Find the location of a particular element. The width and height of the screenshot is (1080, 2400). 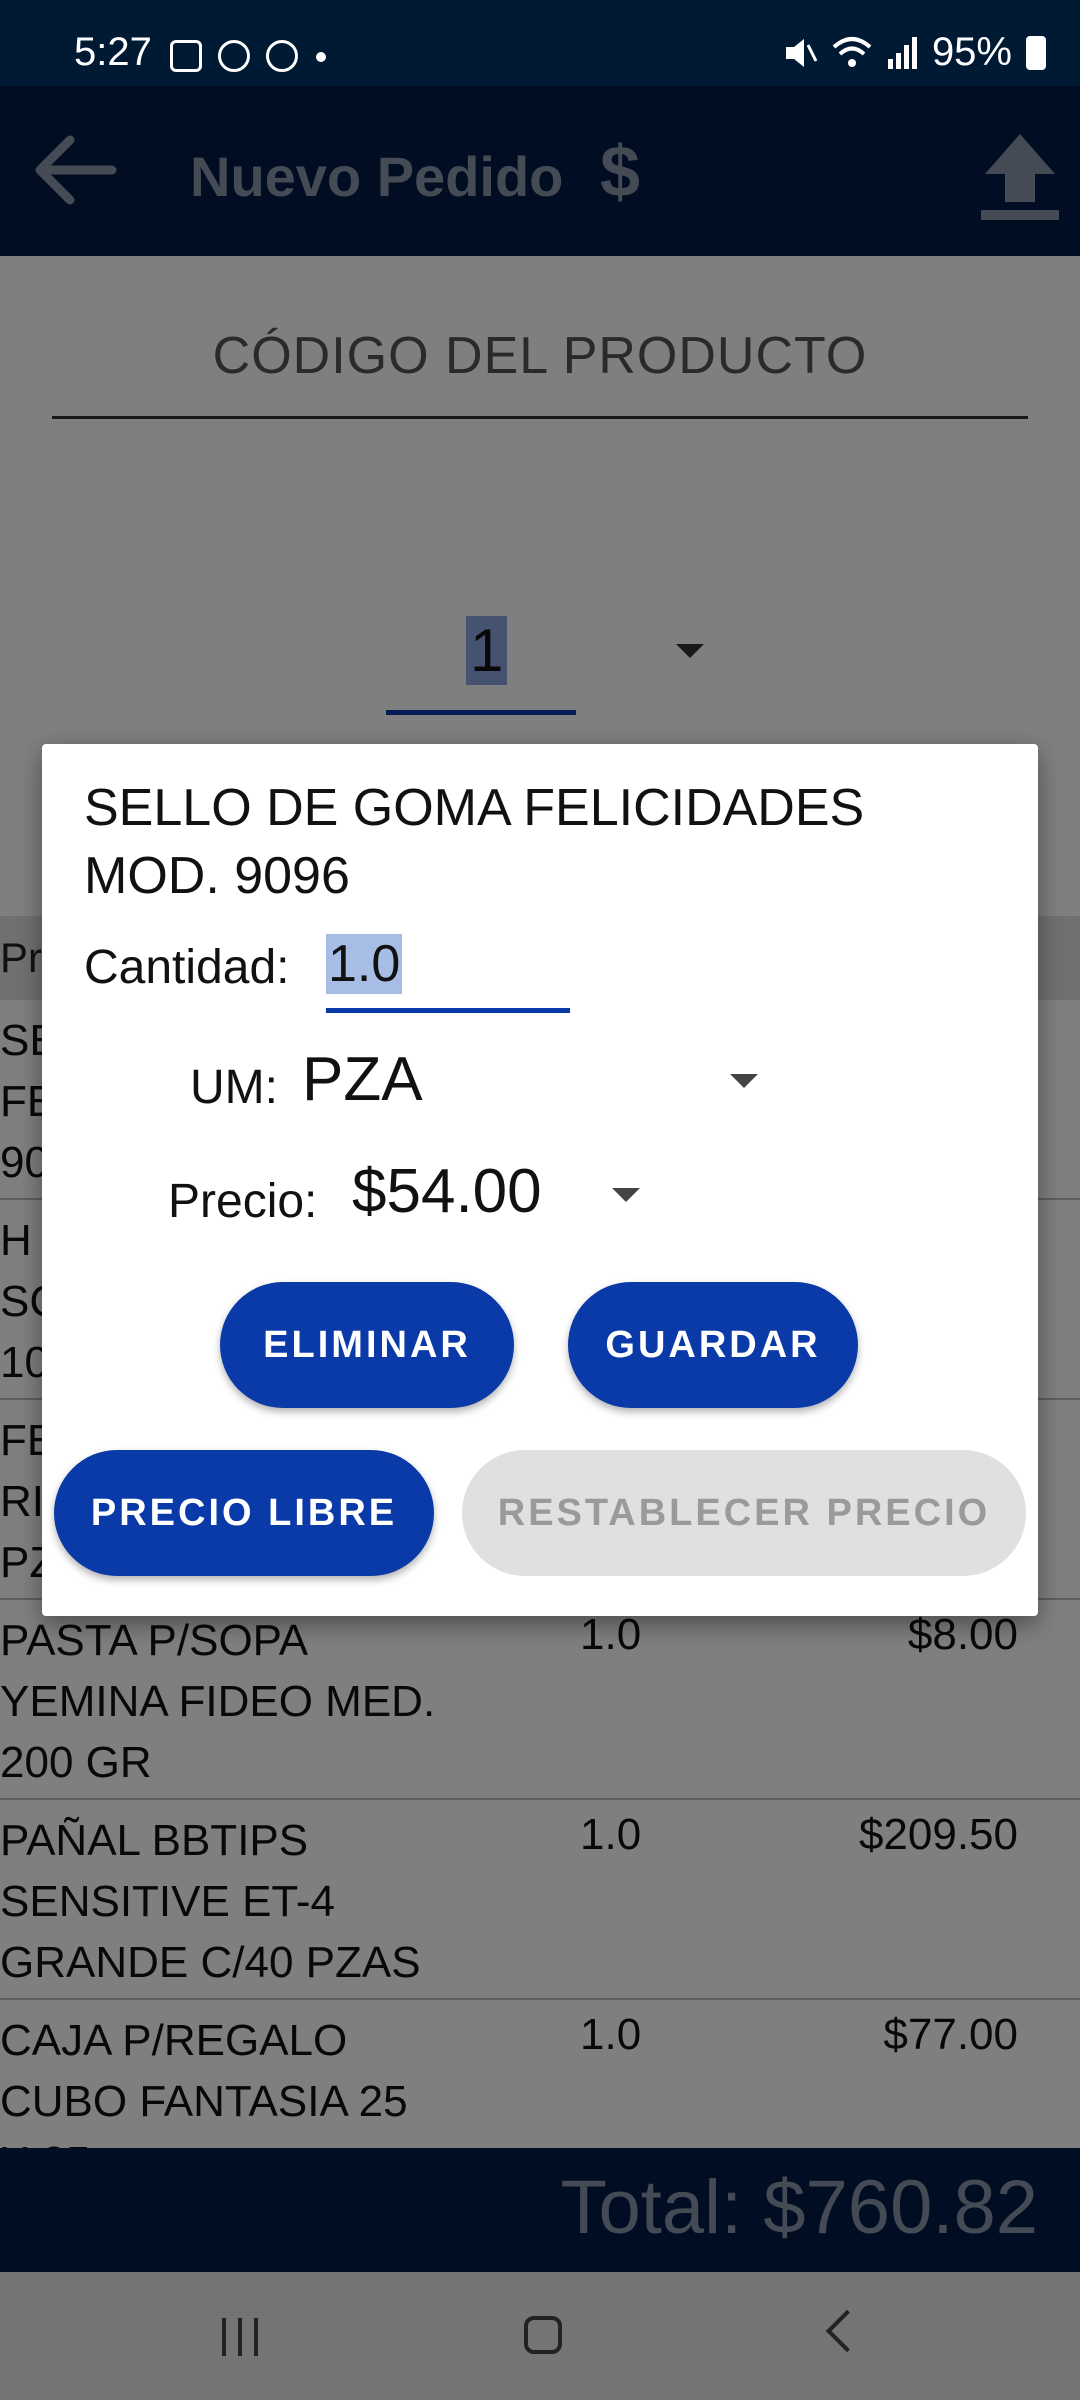

dialog-scrim-top is located at coordinates (540, 171).